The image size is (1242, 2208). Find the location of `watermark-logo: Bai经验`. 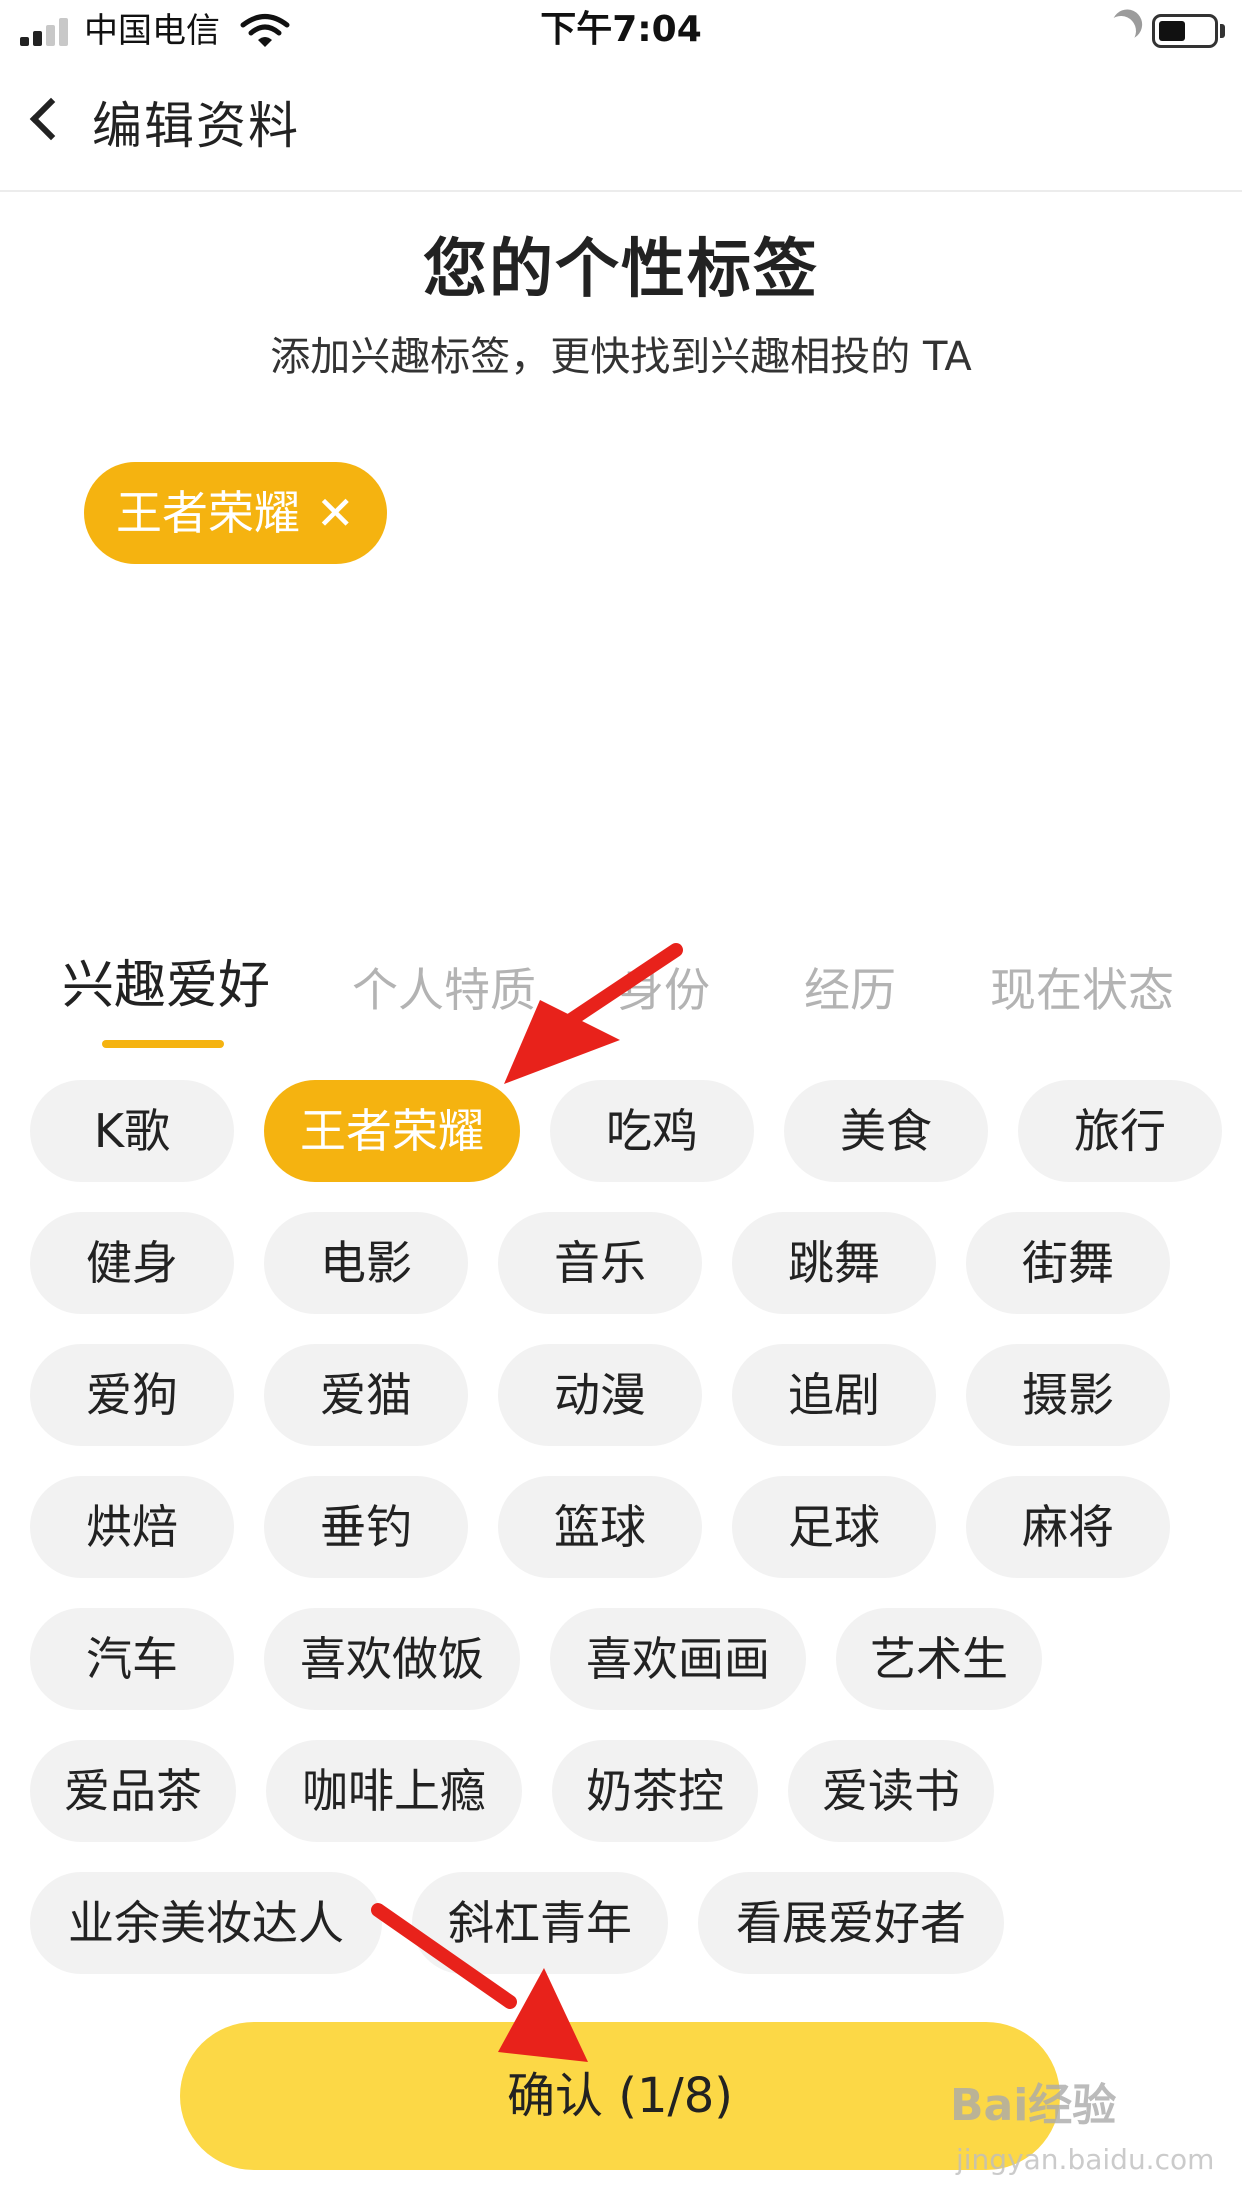

watermark-logo: Bai经验 is located at coordinates (1033, 2105).